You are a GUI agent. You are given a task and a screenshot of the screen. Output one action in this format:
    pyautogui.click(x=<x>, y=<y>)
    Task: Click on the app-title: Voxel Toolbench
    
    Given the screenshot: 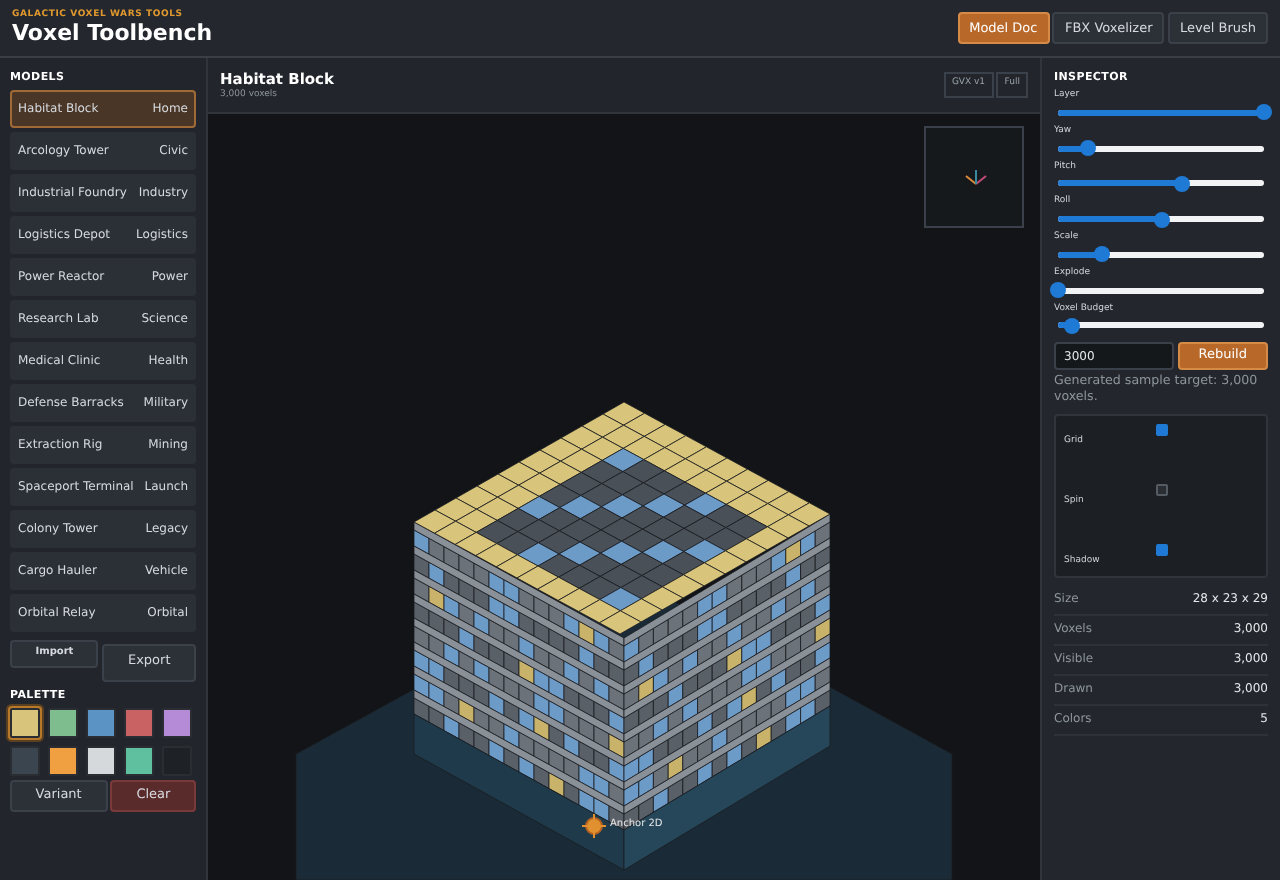 What is the action you would take?
    pyautogui.click(x=112, y=34)
    